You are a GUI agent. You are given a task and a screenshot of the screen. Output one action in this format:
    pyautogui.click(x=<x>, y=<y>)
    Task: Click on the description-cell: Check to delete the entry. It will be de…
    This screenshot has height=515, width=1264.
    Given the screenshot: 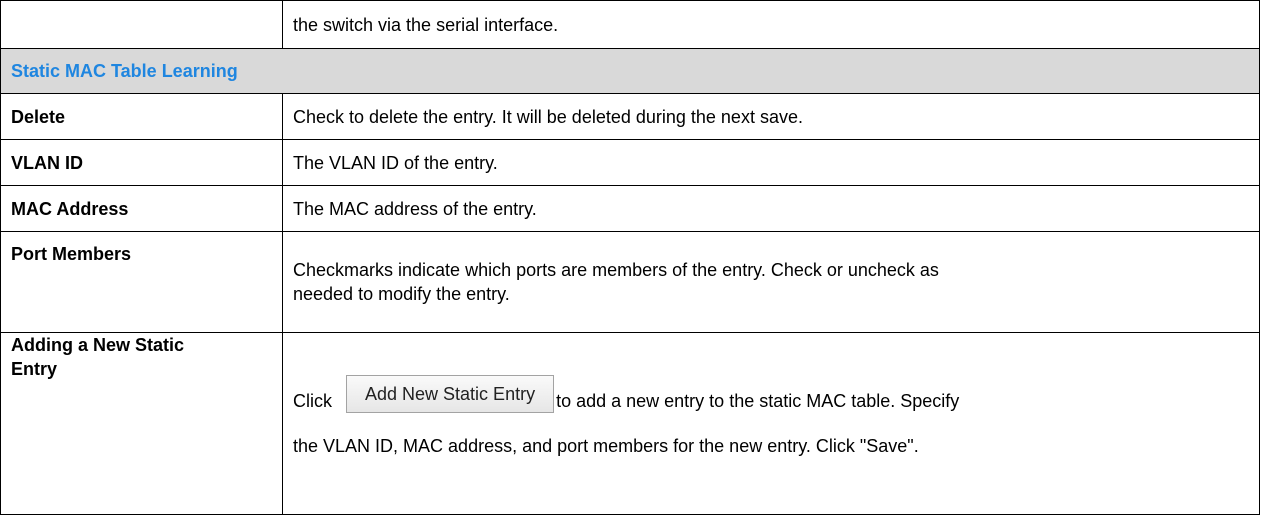 What is the action you would take?
    pyautogui.click(x=771, y=116)
    